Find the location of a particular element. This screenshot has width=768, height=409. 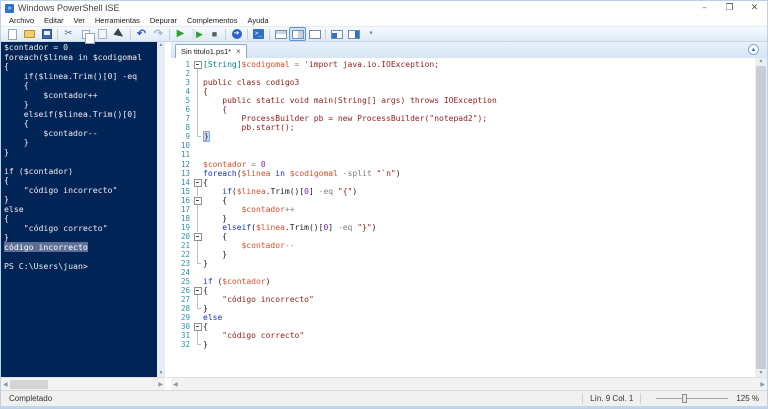

line-number: 32 is located at coordinates (185, 345).